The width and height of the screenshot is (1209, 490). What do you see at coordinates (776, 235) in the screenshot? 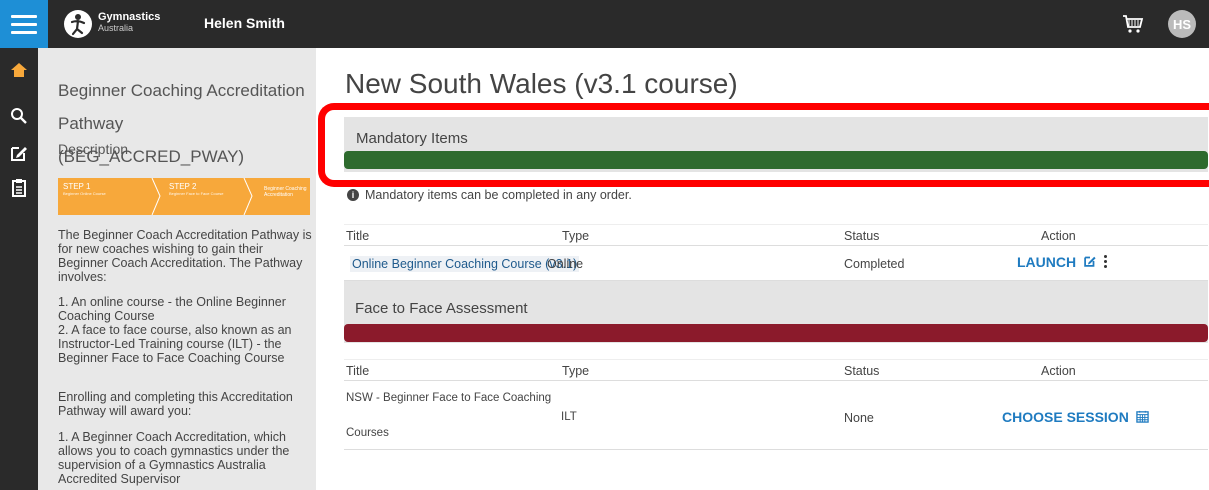
I see `mandatory-table-header: Title Type Status Action` at bounding box center [776, 235].